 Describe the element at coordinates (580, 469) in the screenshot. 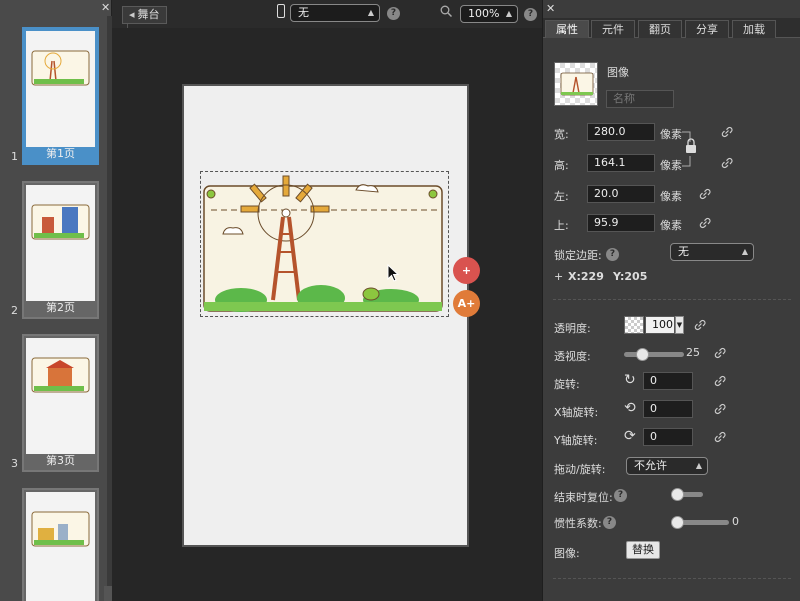

I see `drag-rotate-label: 拖动/旋转:` at that location.